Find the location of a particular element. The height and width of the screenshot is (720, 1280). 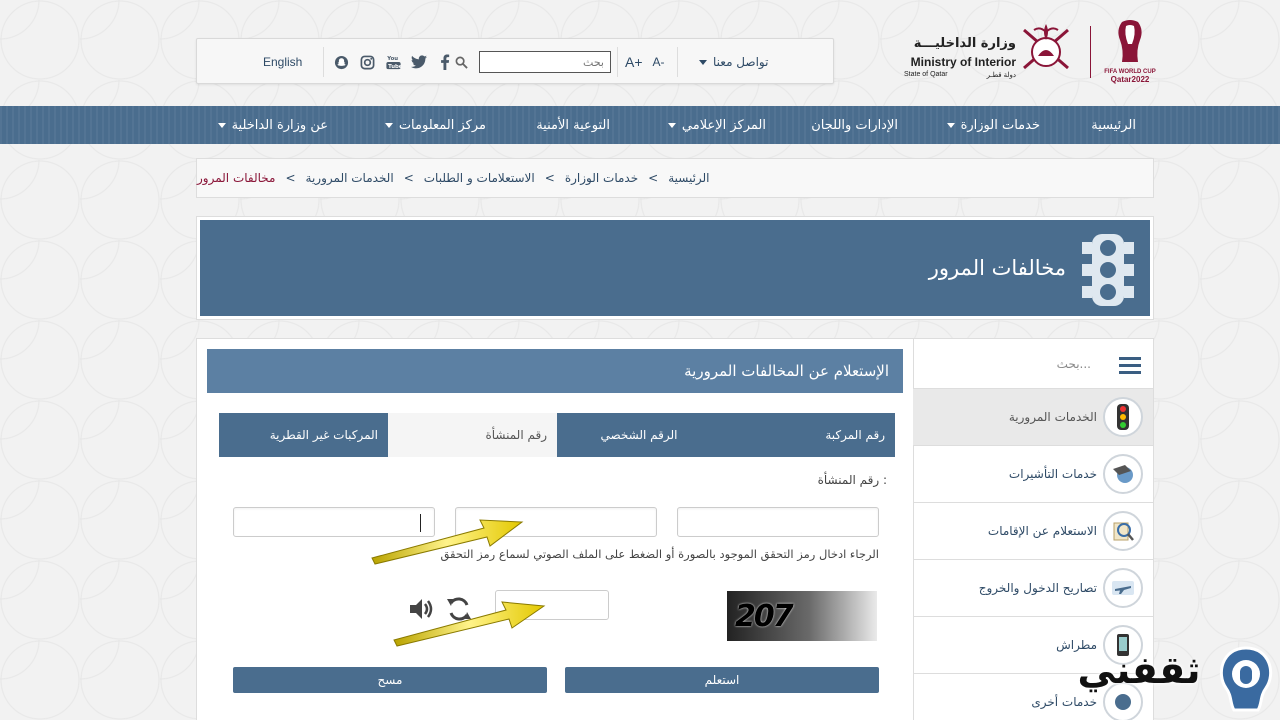

site-watermark: ثقفني is located at coordinates (1172, 680).